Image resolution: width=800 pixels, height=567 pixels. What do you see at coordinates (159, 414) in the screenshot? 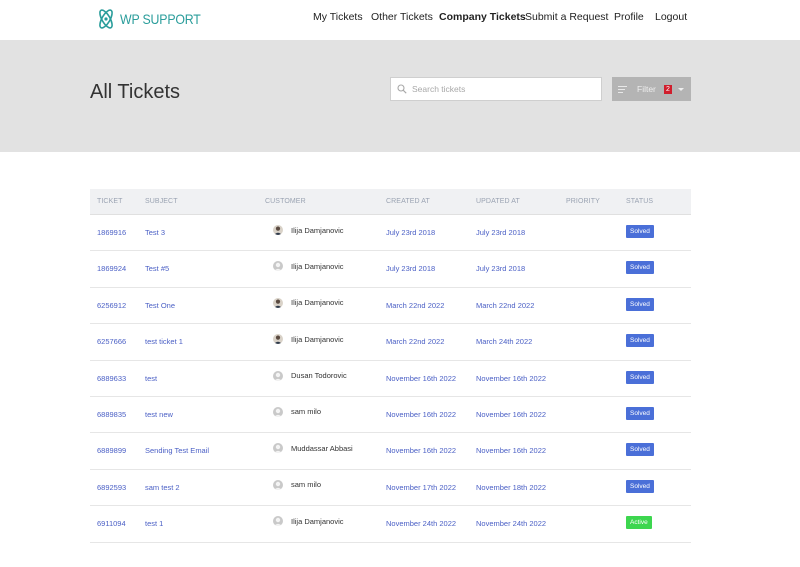
I see `ticket-subject-link: test new` at bounding box center [159, 414].